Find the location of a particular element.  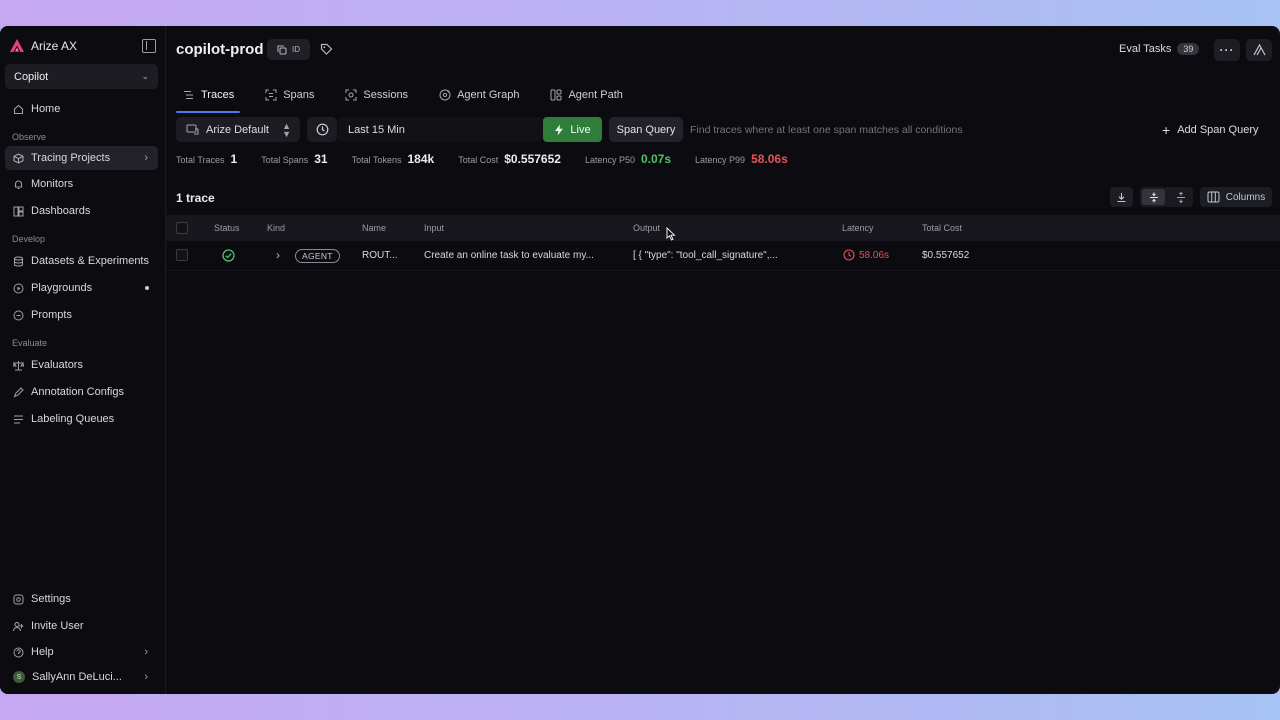

eval-tasks-button: Eval Tasks 39 is located at coordinates (1159, 49).